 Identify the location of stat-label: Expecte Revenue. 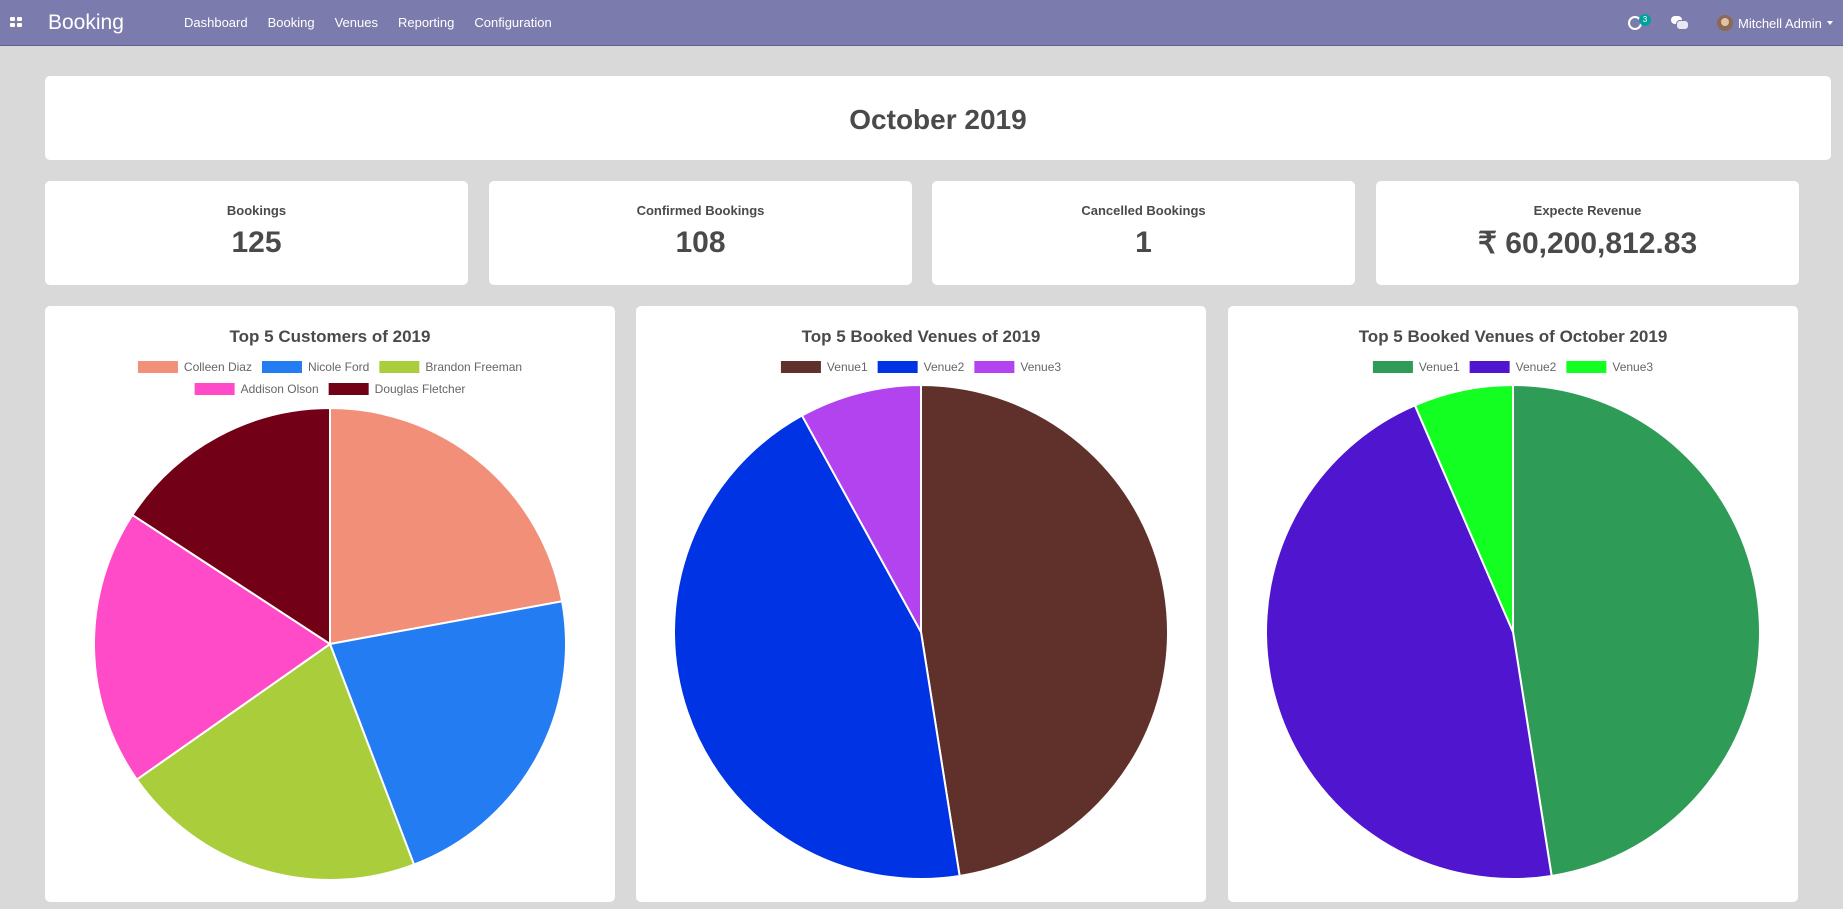
(1587, 210).